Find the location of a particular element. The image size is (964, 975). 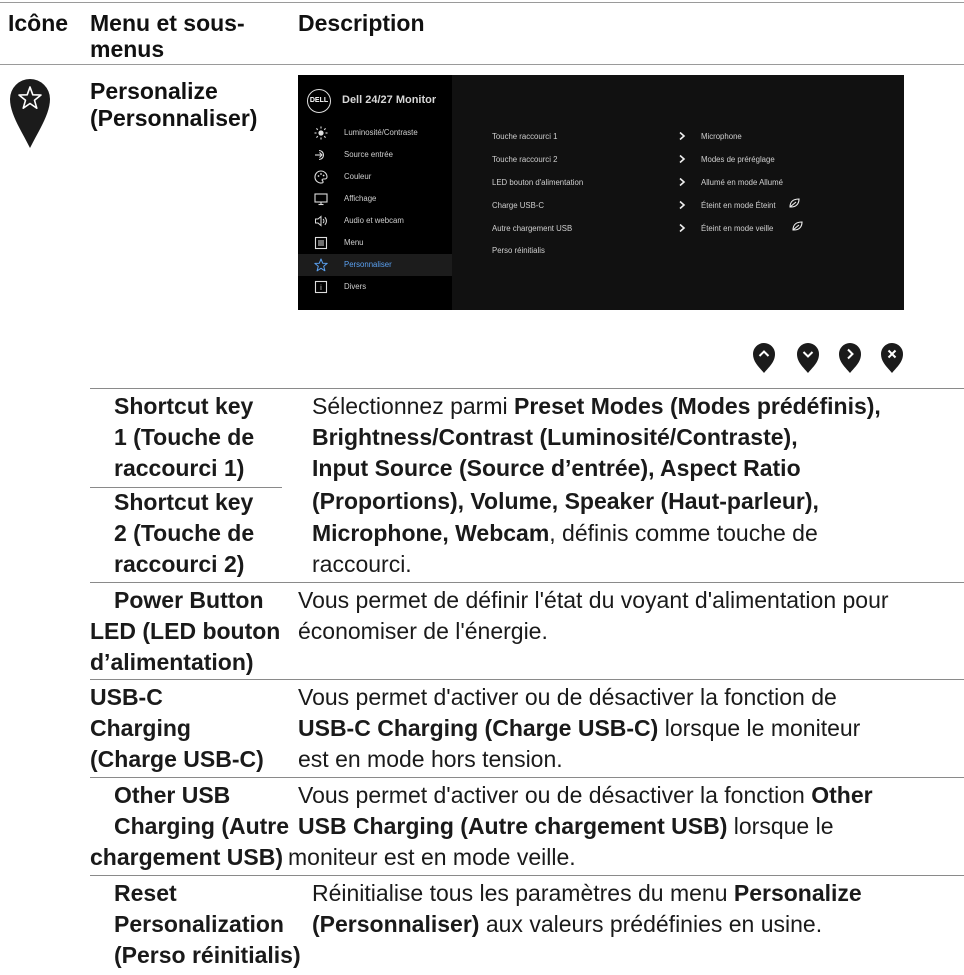

header-rule is located at coordinates (482, 64).